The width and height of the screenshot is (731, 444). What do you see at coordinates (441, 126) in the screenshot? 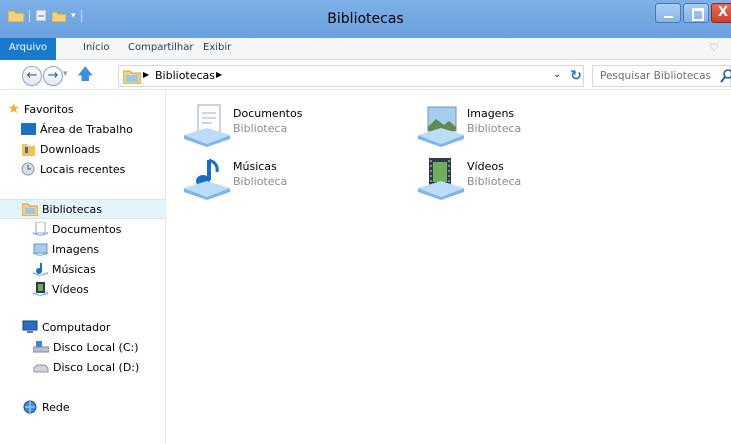
I see `pictures-library-icon` at bounding box center [441, 126].